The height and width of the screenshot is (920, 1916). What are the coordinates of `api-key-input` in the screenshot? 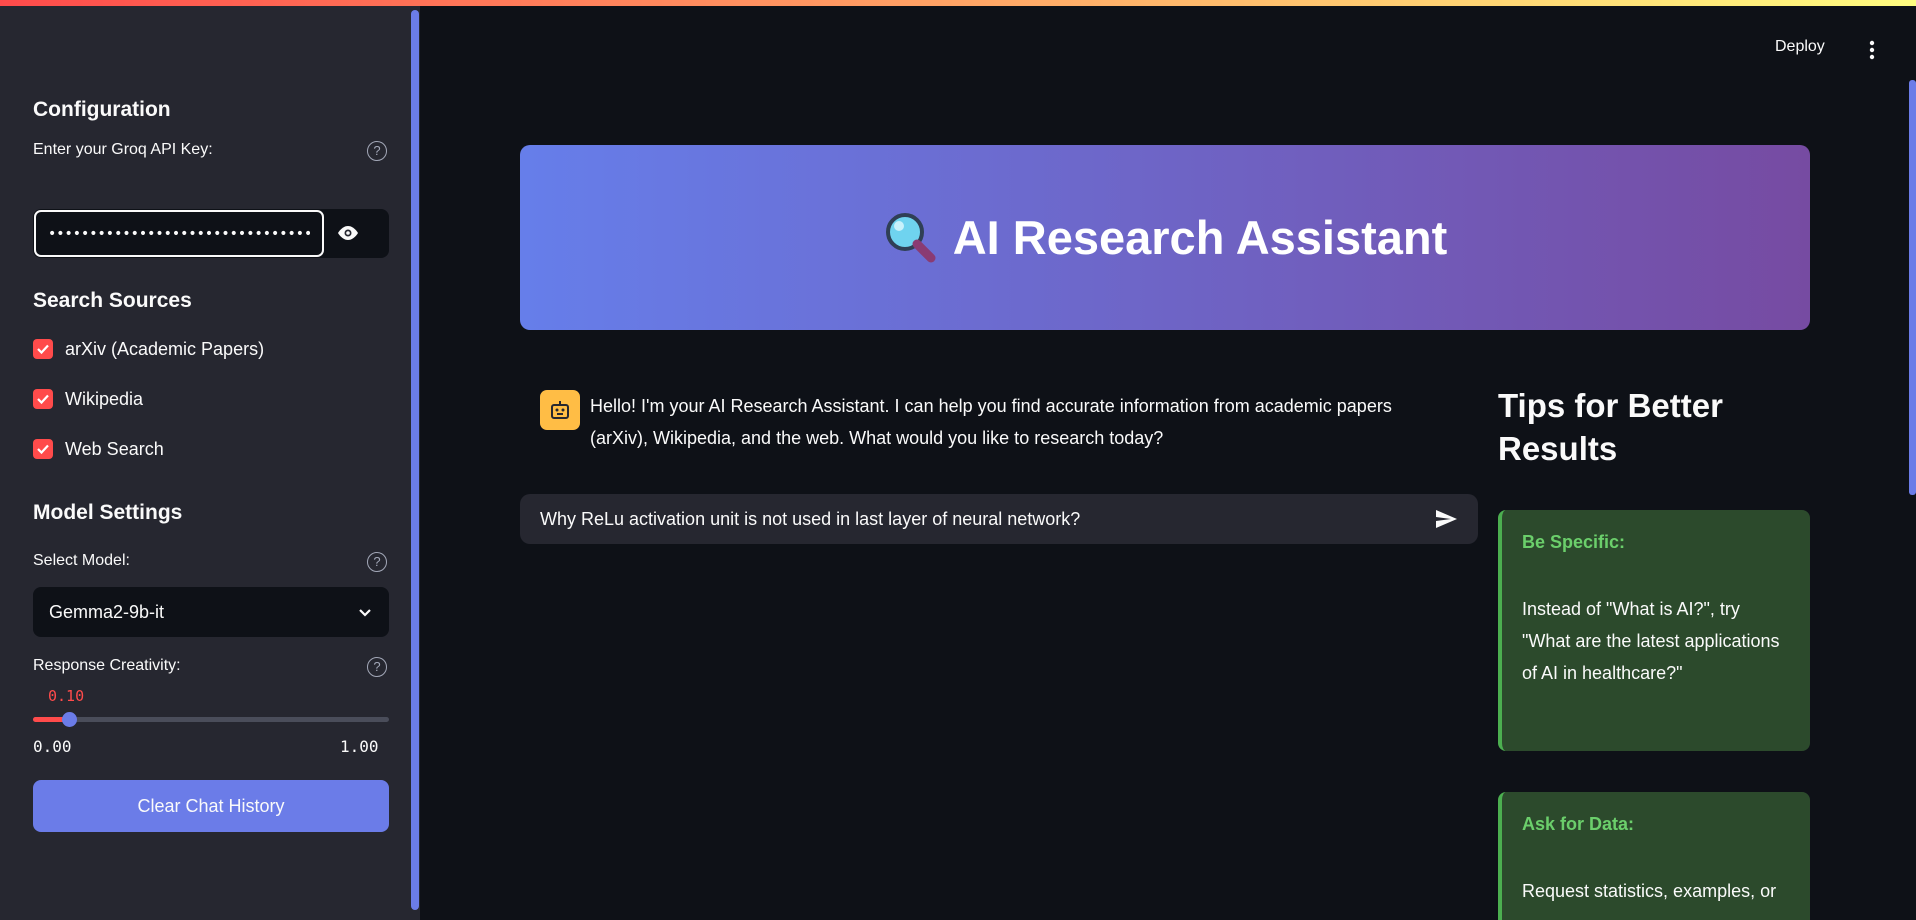 It's located at (179, 233).